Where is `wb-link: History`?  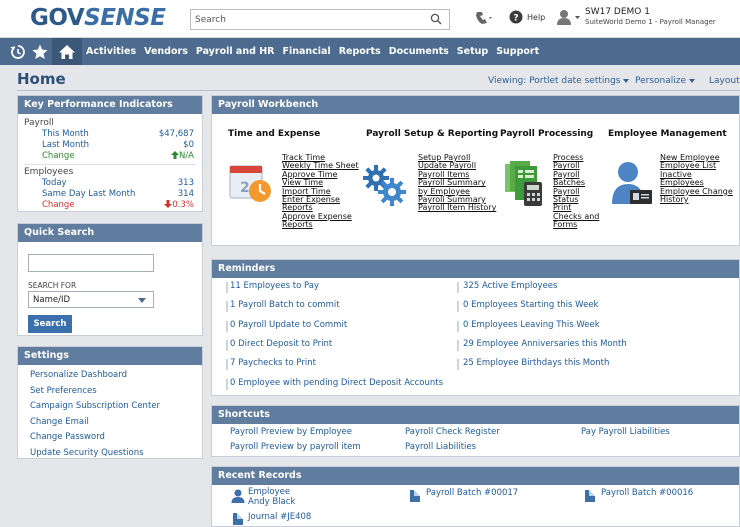
wb-link: History is located at coordinates (696, 199).